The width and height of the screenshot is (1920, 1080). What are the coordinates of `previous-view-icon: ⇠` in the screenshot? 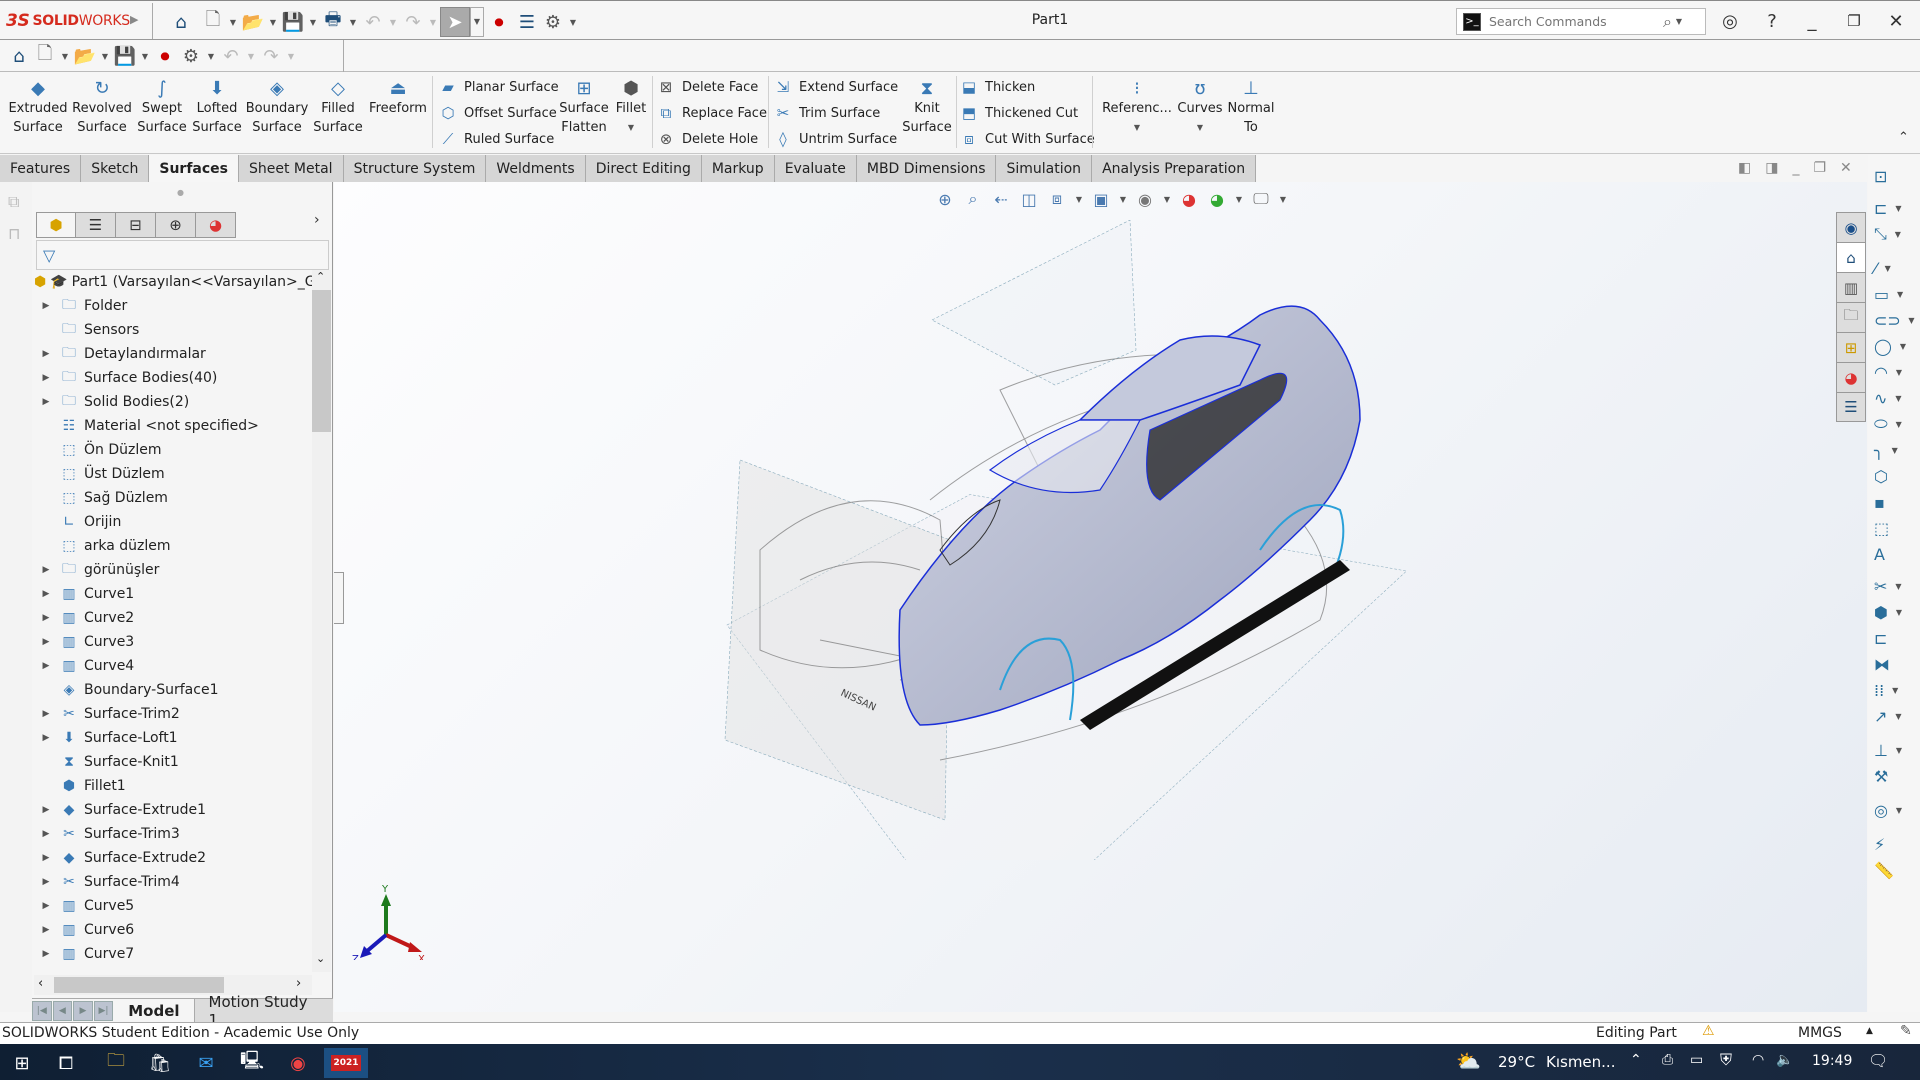 It's located at (1001, 199).